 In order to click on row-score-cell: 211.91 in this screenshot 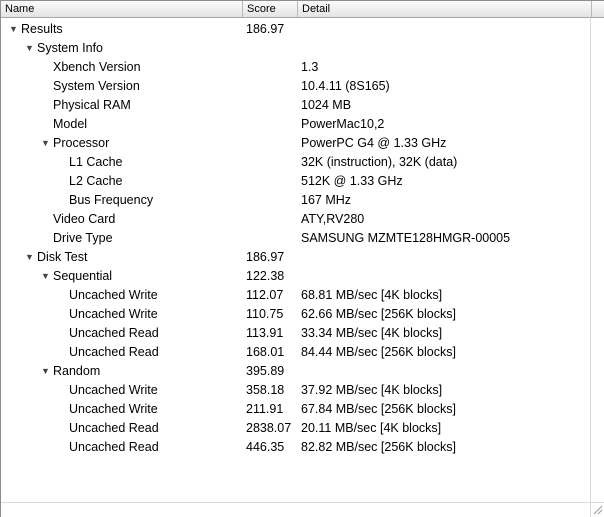, I will do `click(265, 409)`.